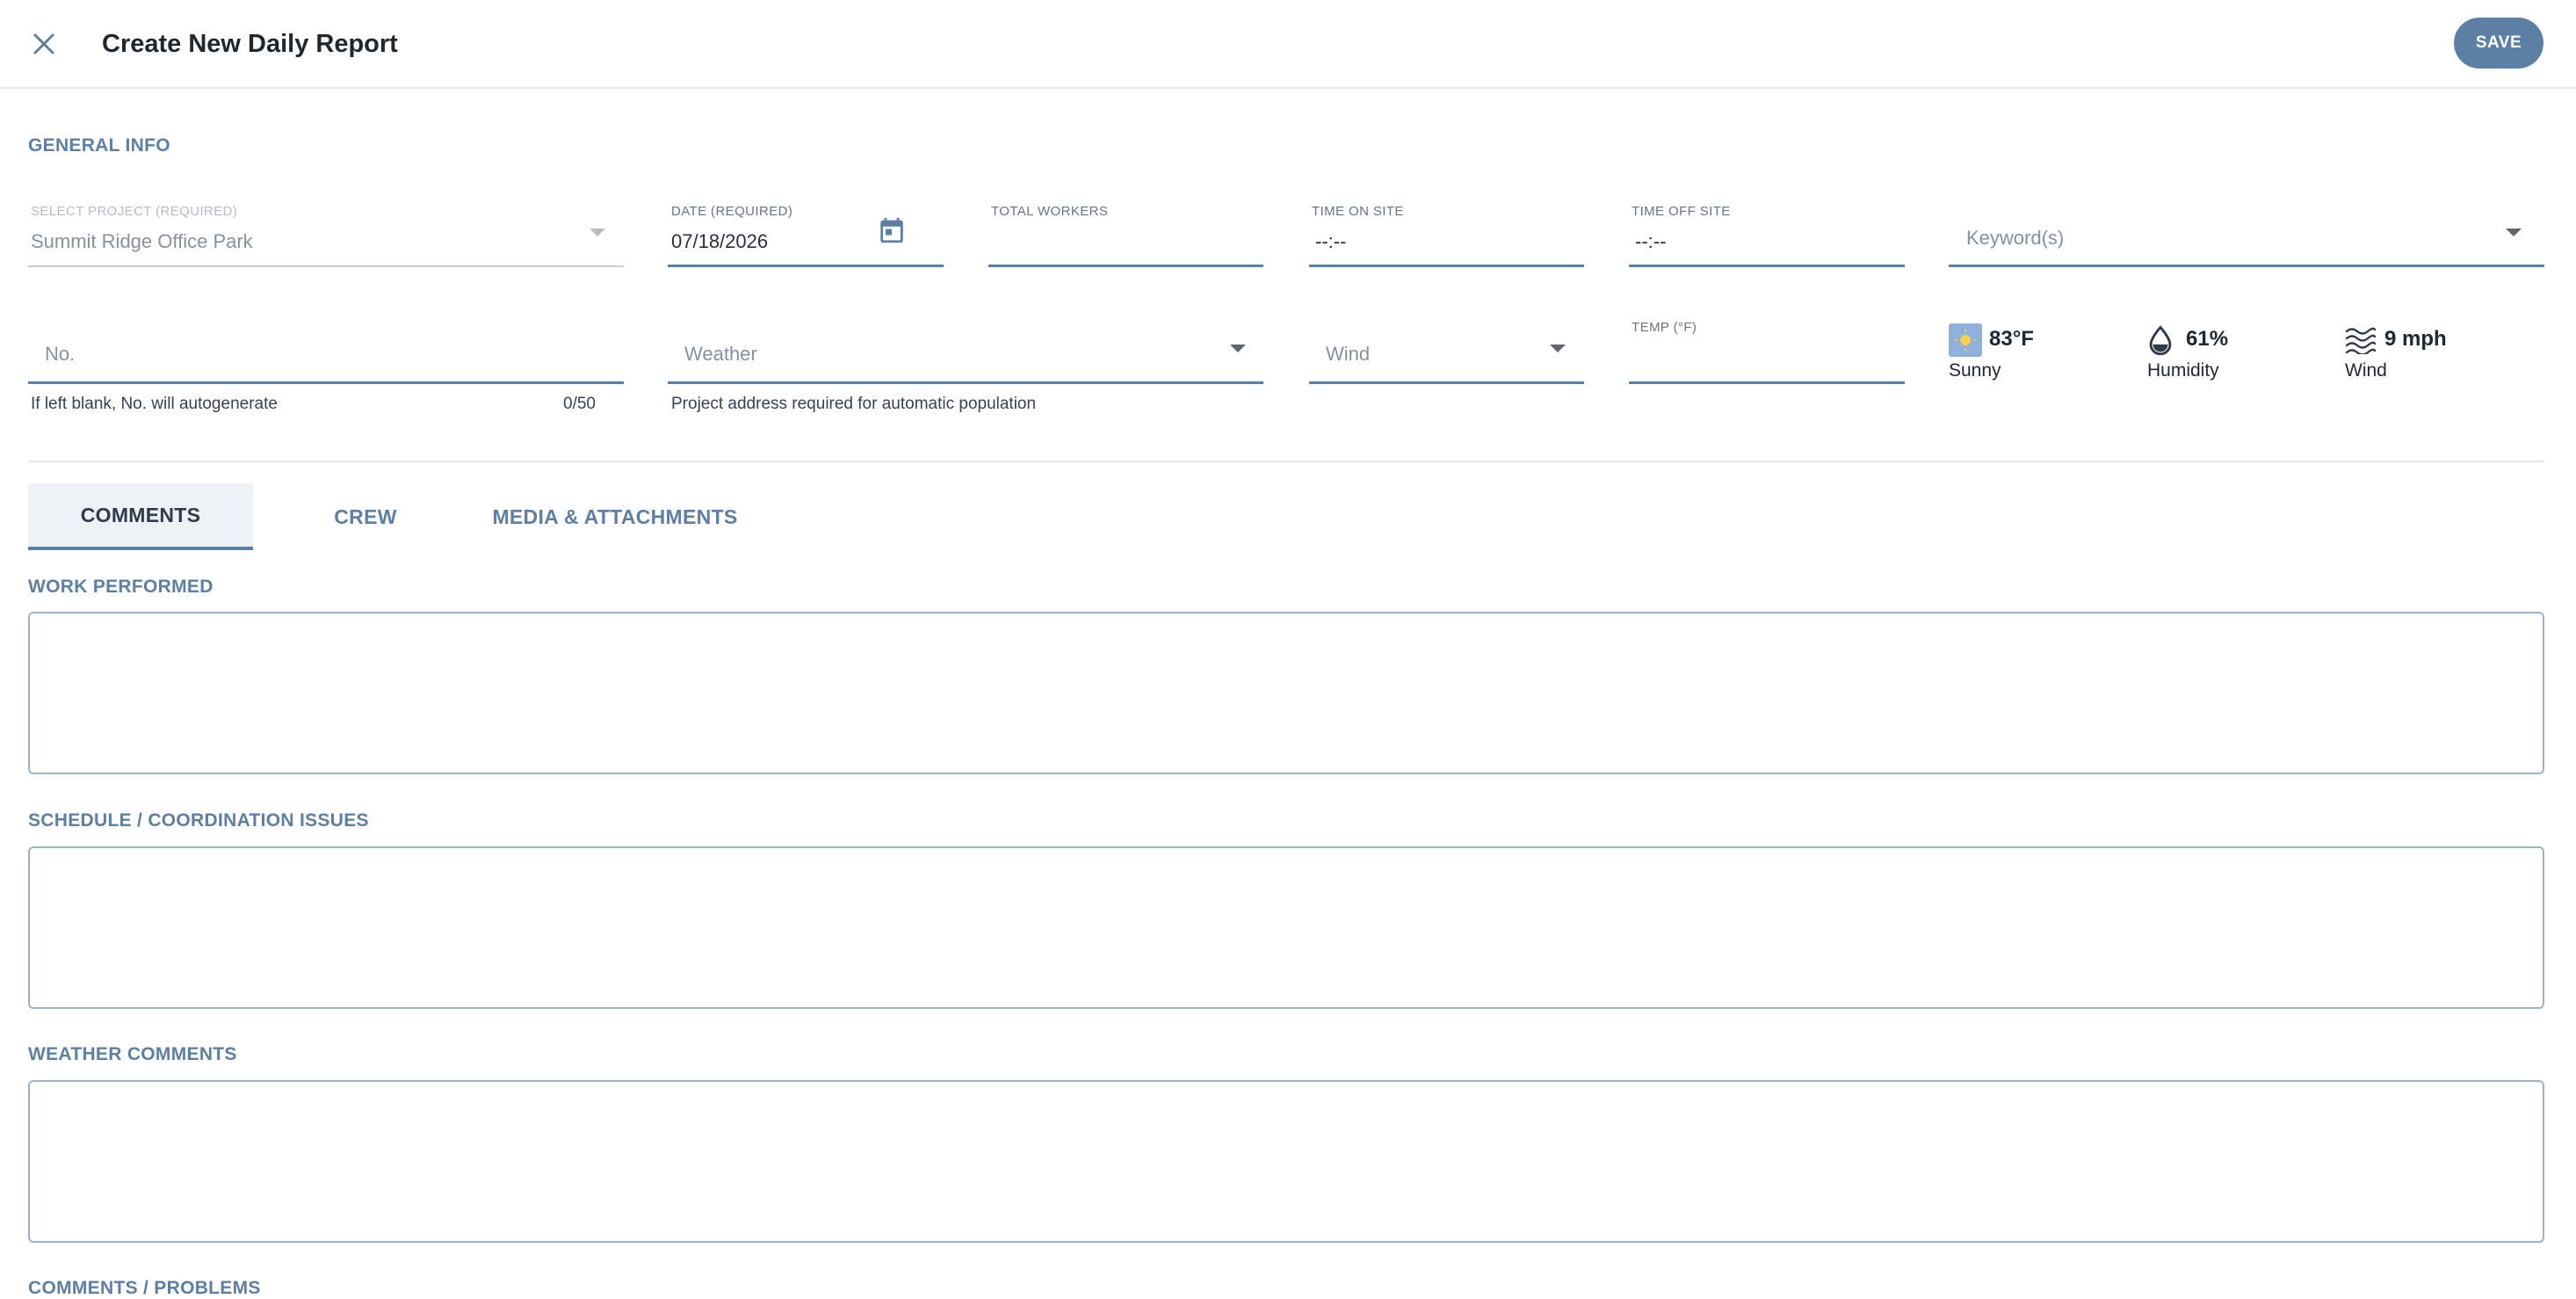 This screenshot has width=2576, height=1299. What do you see at coordinates (892, 230) in the screenshot?
I see `calendar-icon` at bounding box center [892, 230].